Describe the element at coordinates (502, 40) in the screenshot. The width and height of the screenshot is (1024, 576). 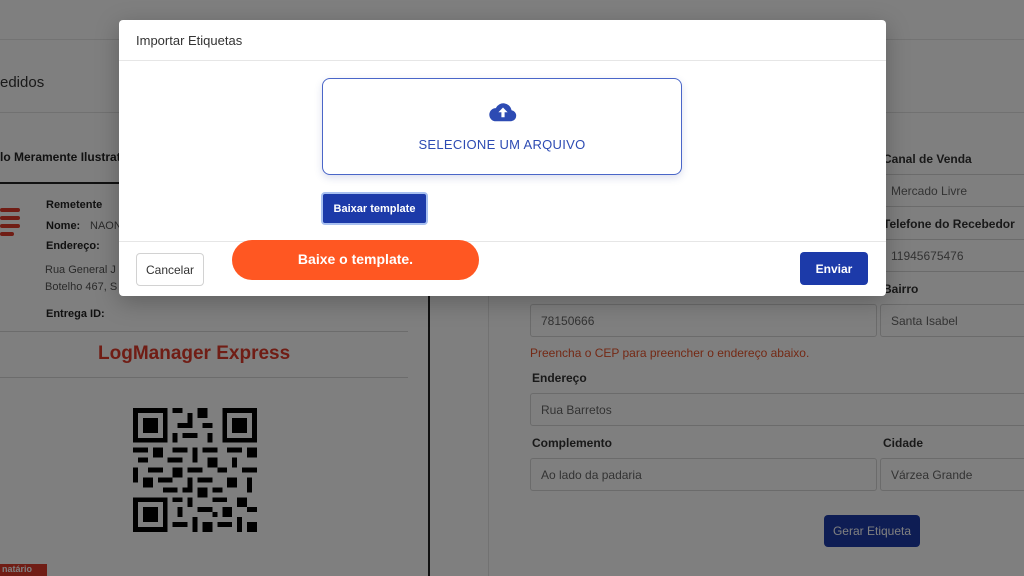
I see `modal-header: Importar Etiquetas` at that location.